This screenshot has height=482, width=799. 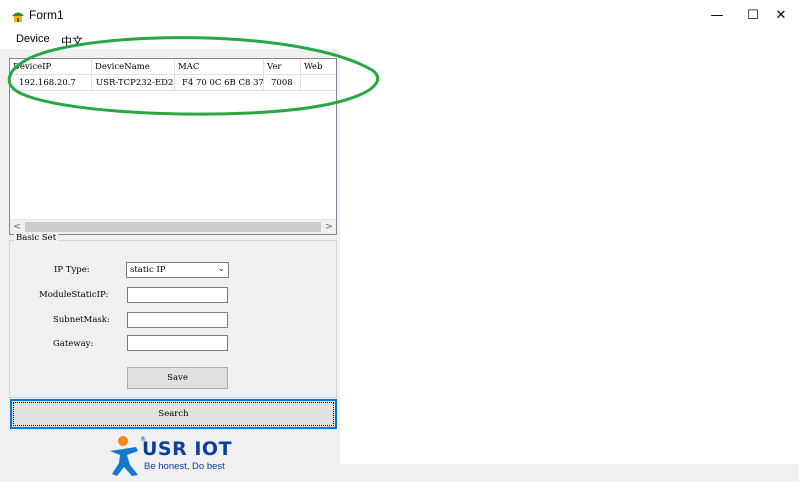 What do you see at coordinates (73, 344) in the screenshot?
I see `gateway-label: Gateway:` at bounding box center [73, 344].